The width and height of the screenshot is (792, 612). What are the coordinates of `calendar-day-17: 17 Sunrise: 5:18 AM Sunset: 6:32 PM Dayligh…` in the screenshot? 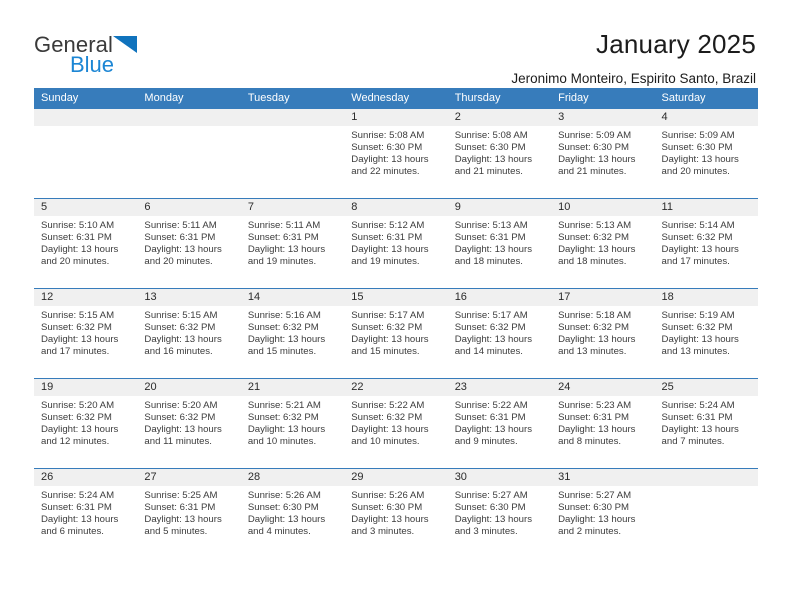 It's located at (603, 333).